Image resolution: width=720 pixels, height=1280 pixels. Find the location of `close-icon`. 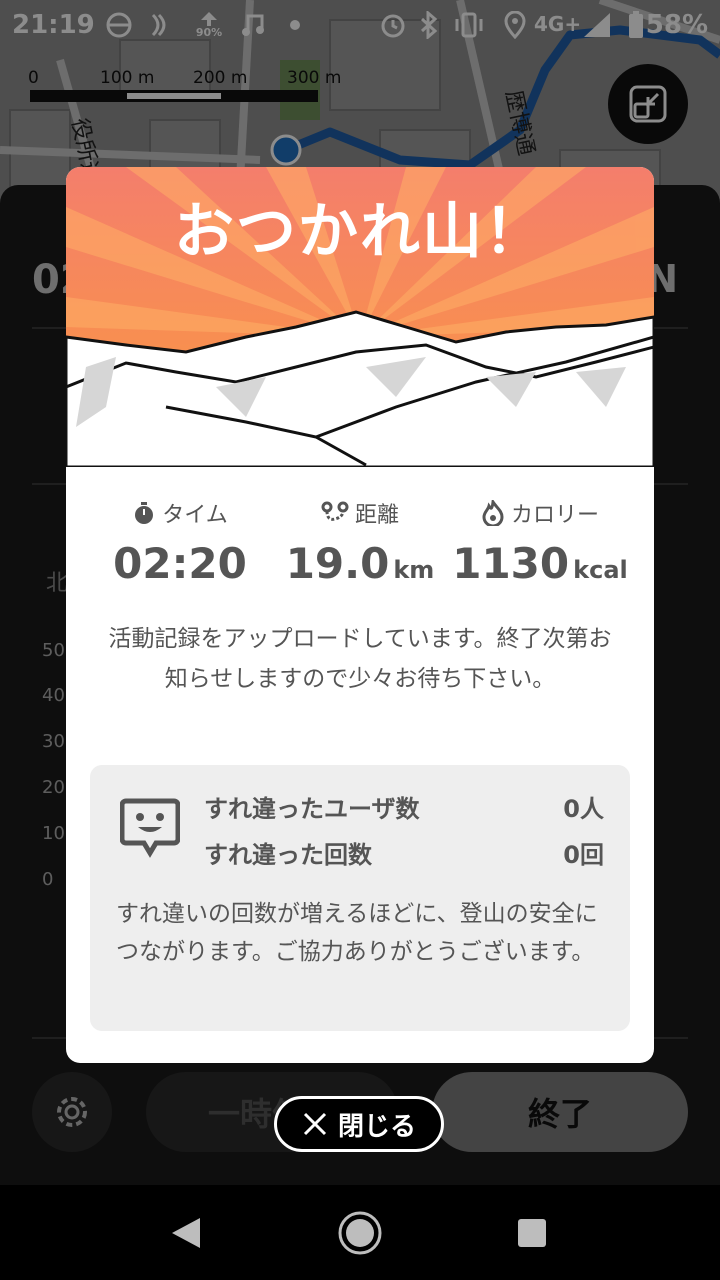

close-icon is located at coordinates (315, 1124).